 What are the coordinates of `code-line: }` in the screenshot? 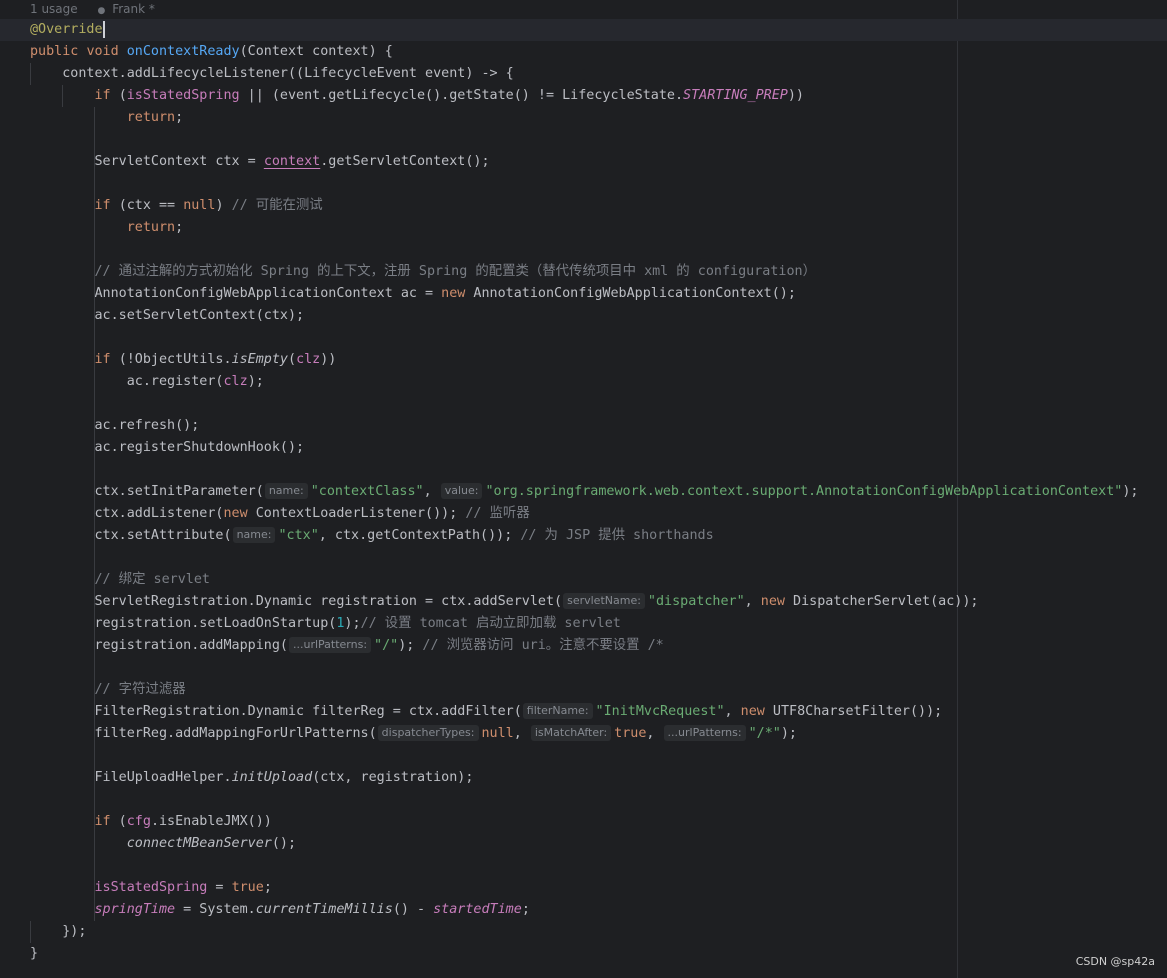 It's located at (598, 954).